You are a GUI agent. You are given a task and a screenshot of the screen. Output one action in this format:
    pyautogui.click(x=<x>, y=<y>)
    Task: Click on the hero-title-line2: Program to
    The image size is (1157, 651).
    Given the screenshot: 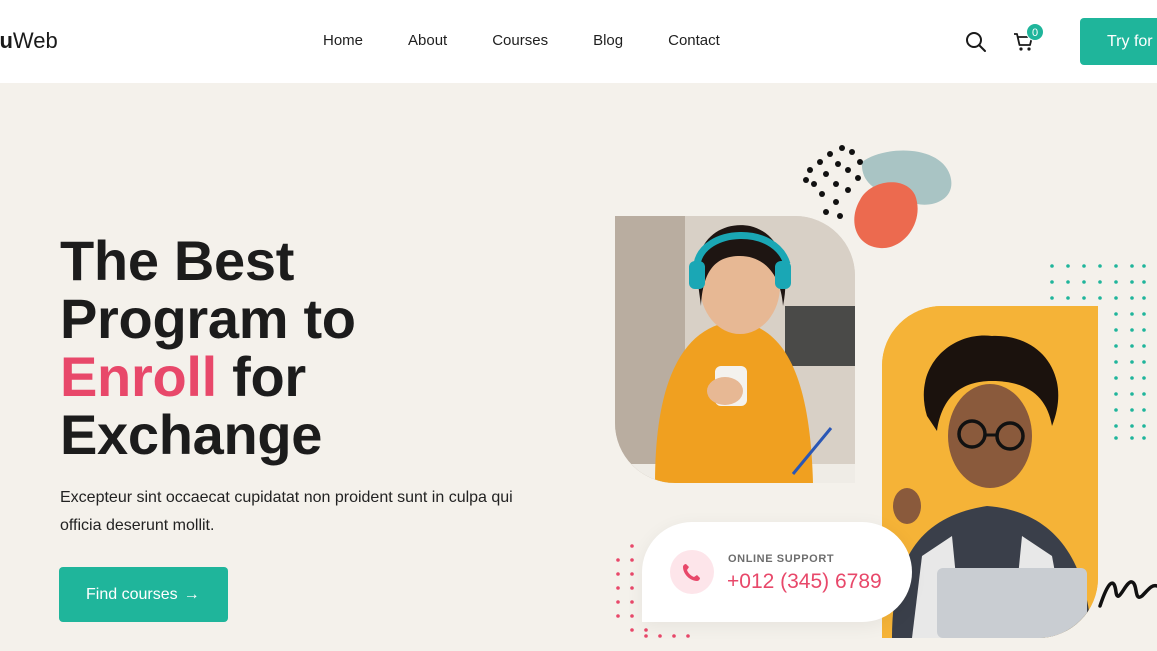 What is the action you would take?
    pyautogui.click(x=208, y=318)
    